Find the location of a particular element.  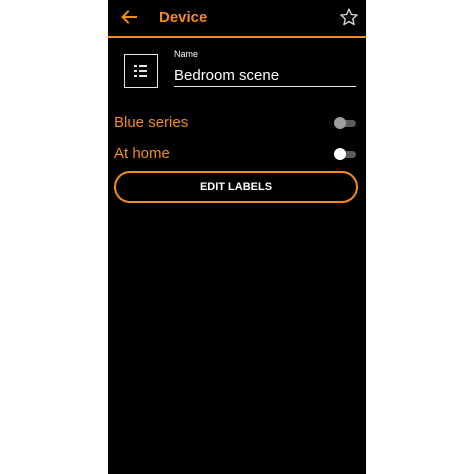

toggle-label: At home is located at coordinates (142, 153).